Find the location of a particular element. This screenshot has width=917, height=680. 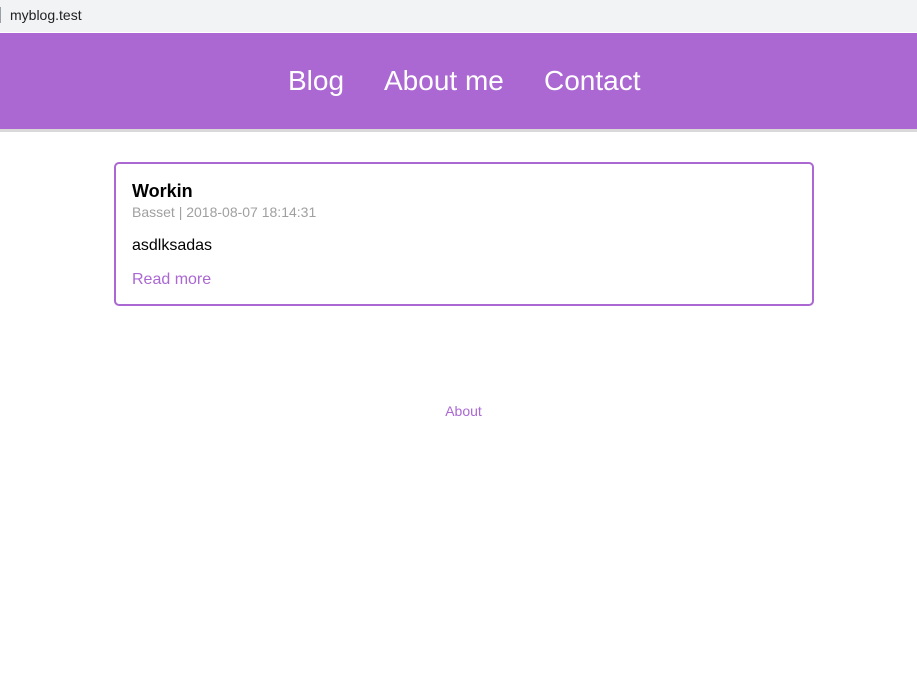

main-nav: Blog About me Contact is located at coordinates (458, 82).